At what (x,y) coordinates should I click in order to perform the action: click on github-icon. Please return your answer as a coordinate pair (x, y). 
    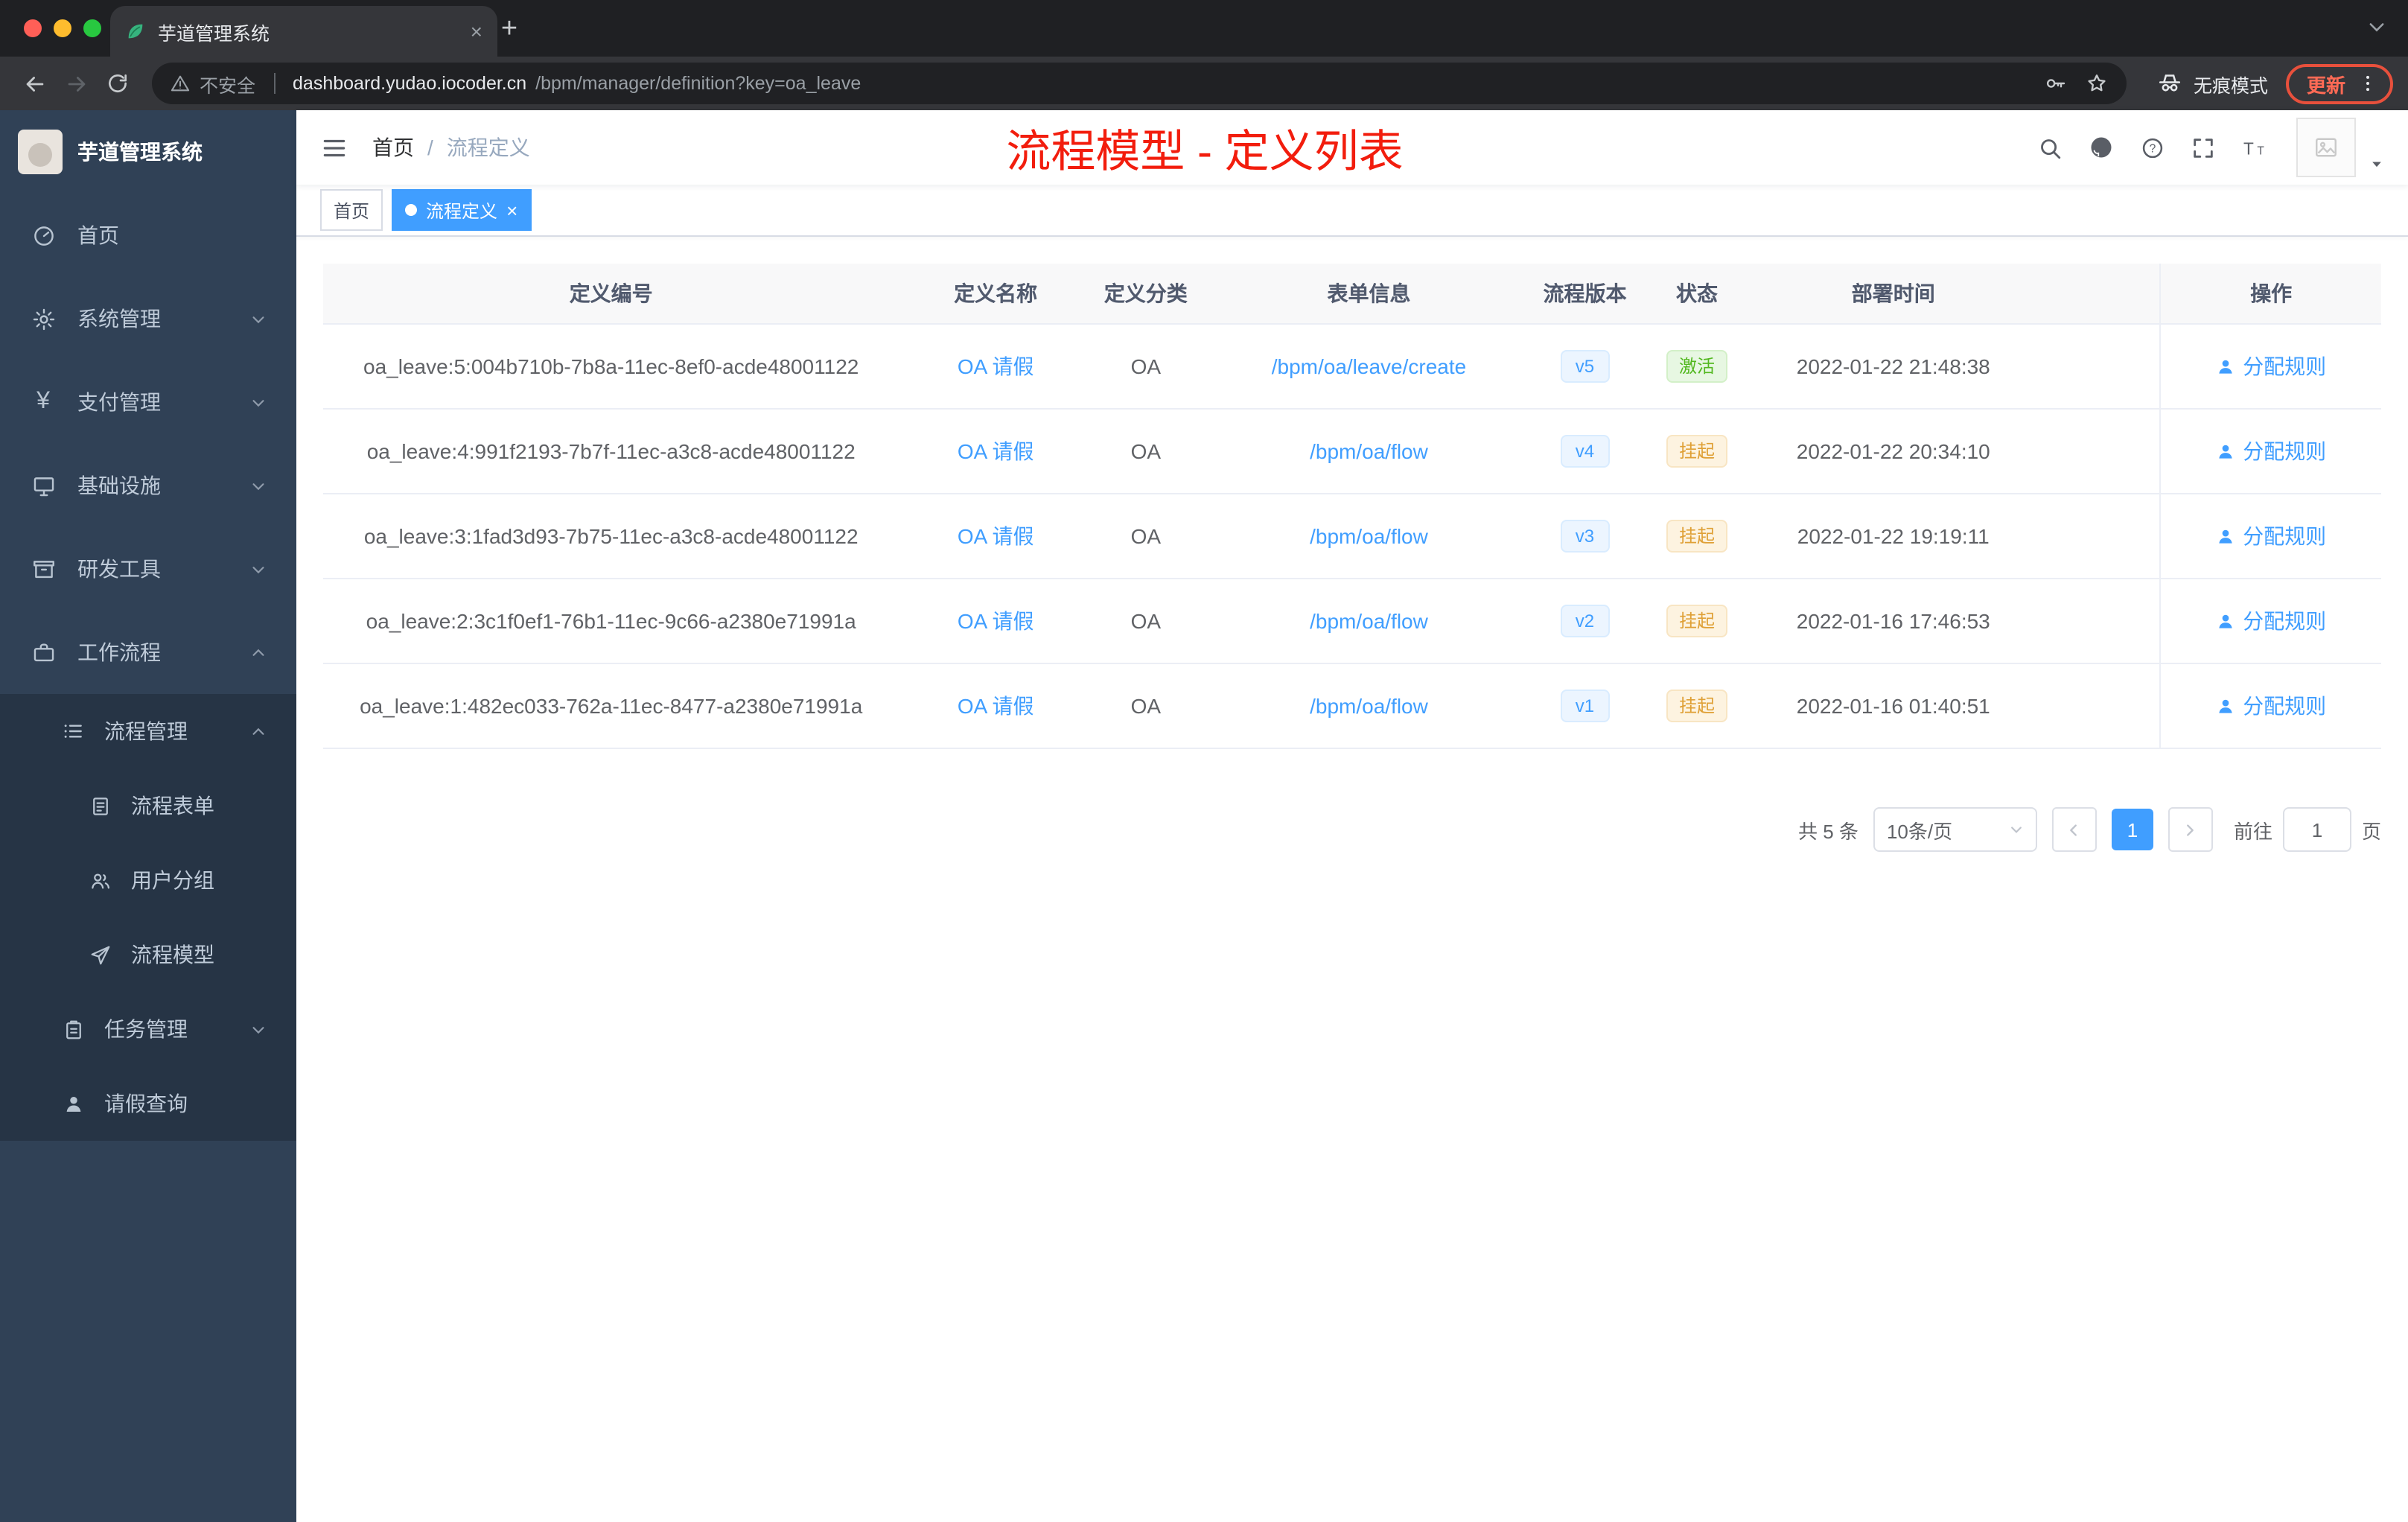
    Looking at the image, I should click on (2101, 147).